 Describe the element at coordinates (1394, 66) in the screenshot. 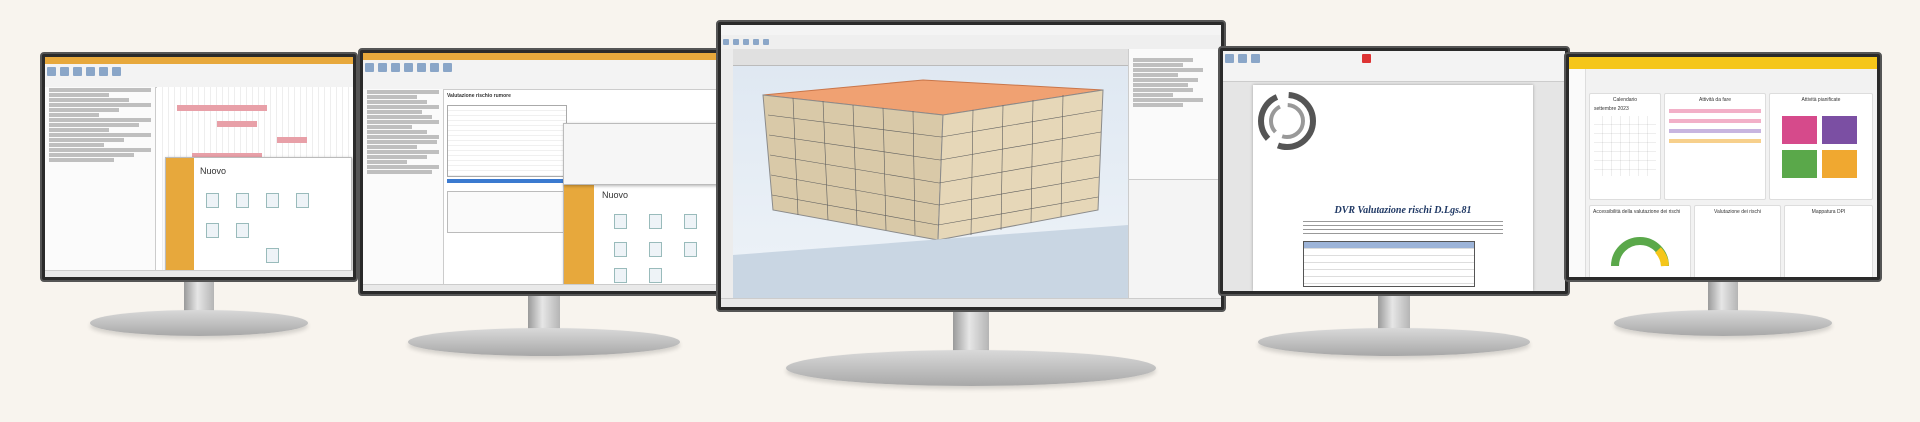

I see `page-layout-ribbon` at that location.